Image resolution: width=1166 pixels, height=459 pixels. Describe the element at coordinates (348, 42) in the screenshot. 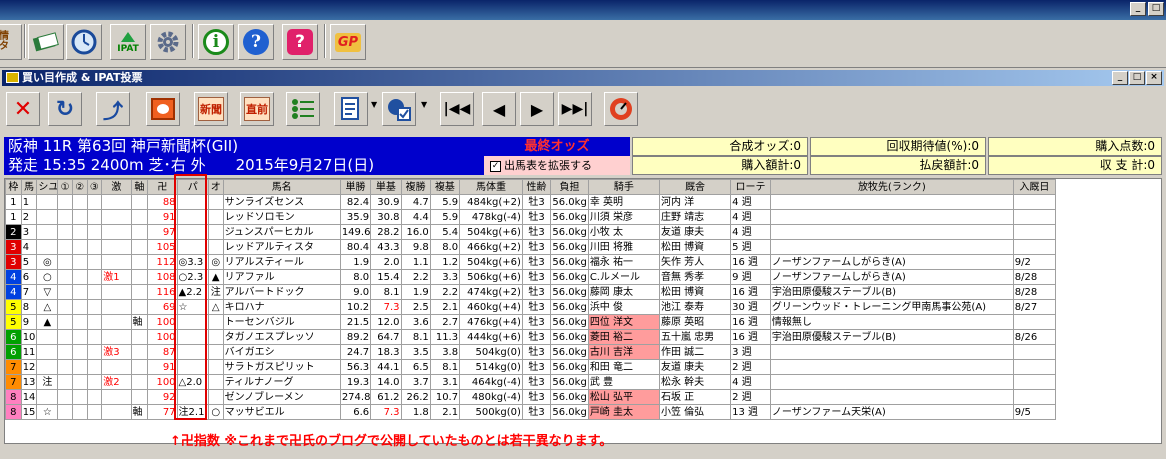

I see `gp-button: GP` at that location.